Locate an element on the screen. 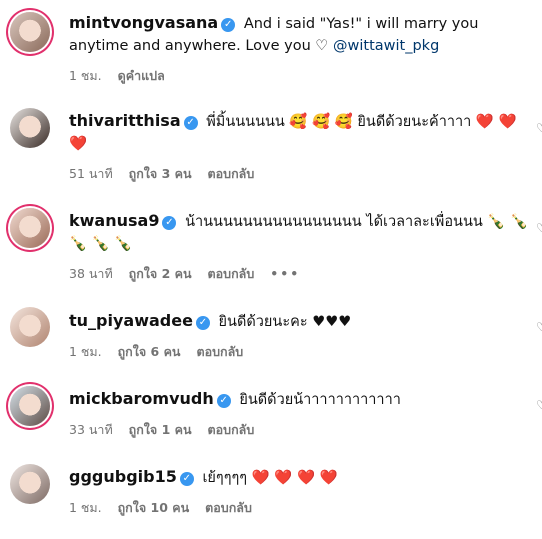 Image resolution: width=542 pixels, height=539 pixels. username: thivaritthisa is located at coordinates (125, 120).